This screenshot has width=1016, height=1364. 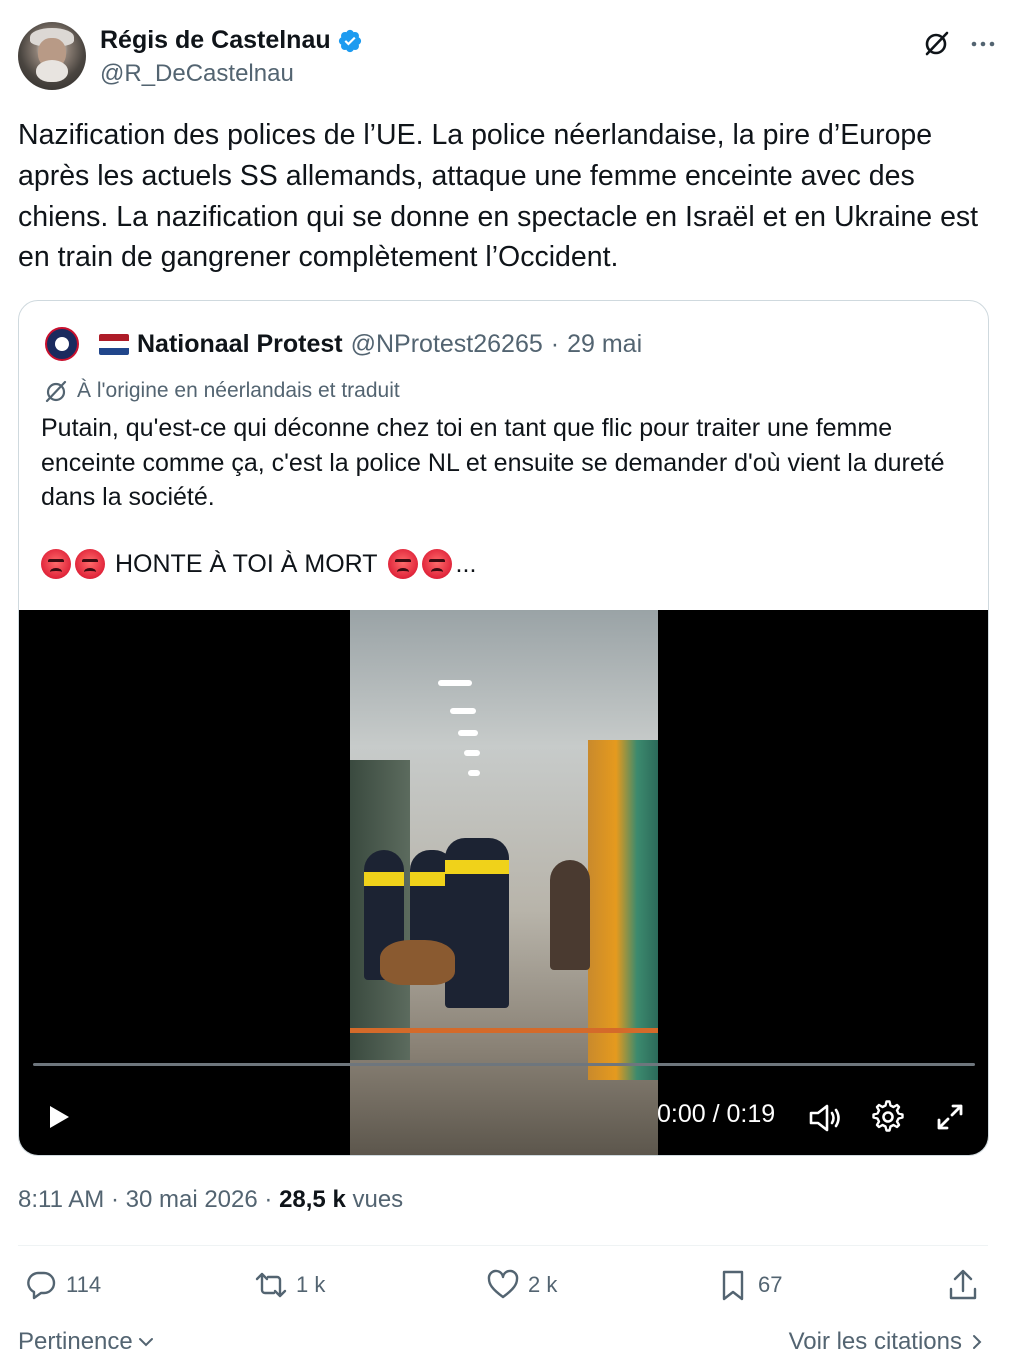 I want to click on reply-count: 114, so click(x=84, y=1284).